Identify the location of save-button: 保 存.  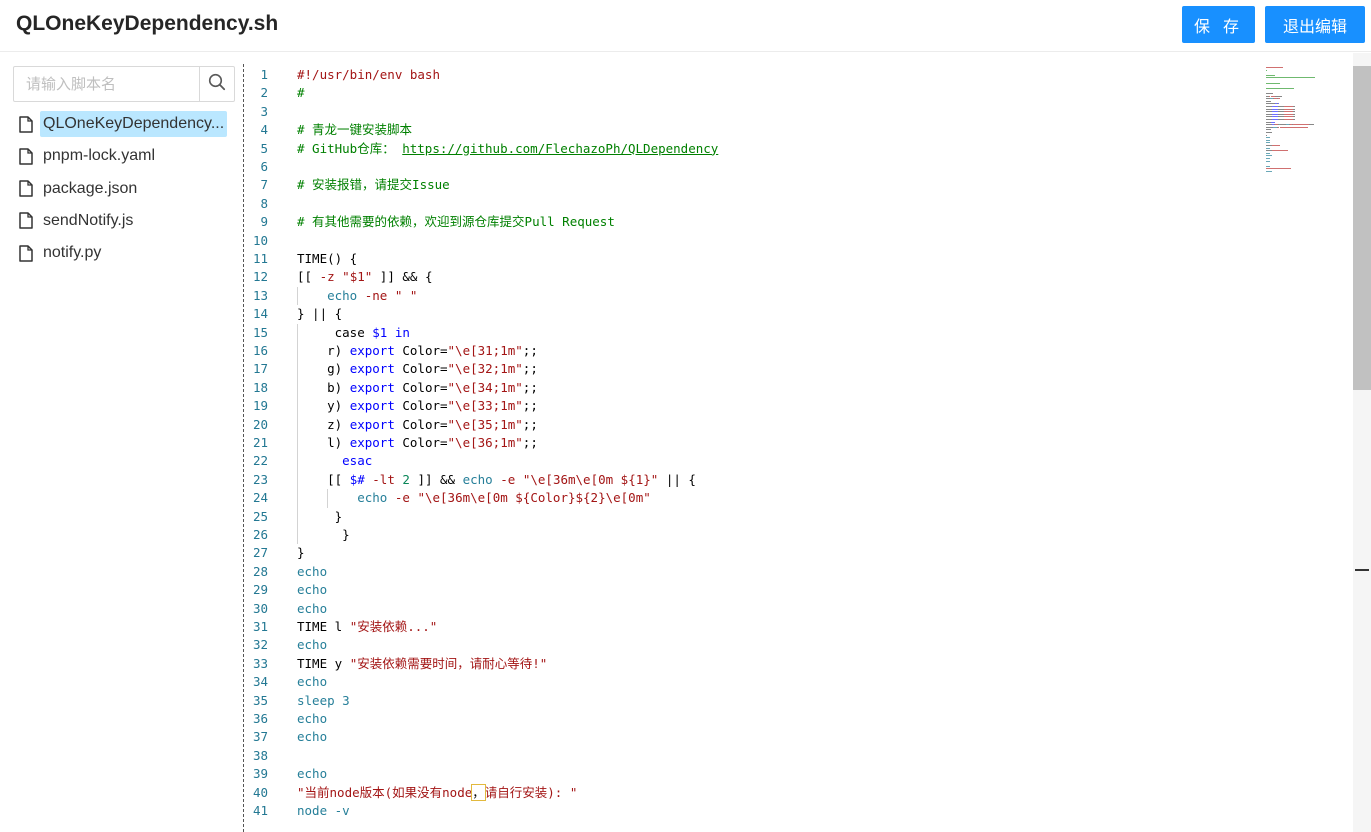
(1218, 24).